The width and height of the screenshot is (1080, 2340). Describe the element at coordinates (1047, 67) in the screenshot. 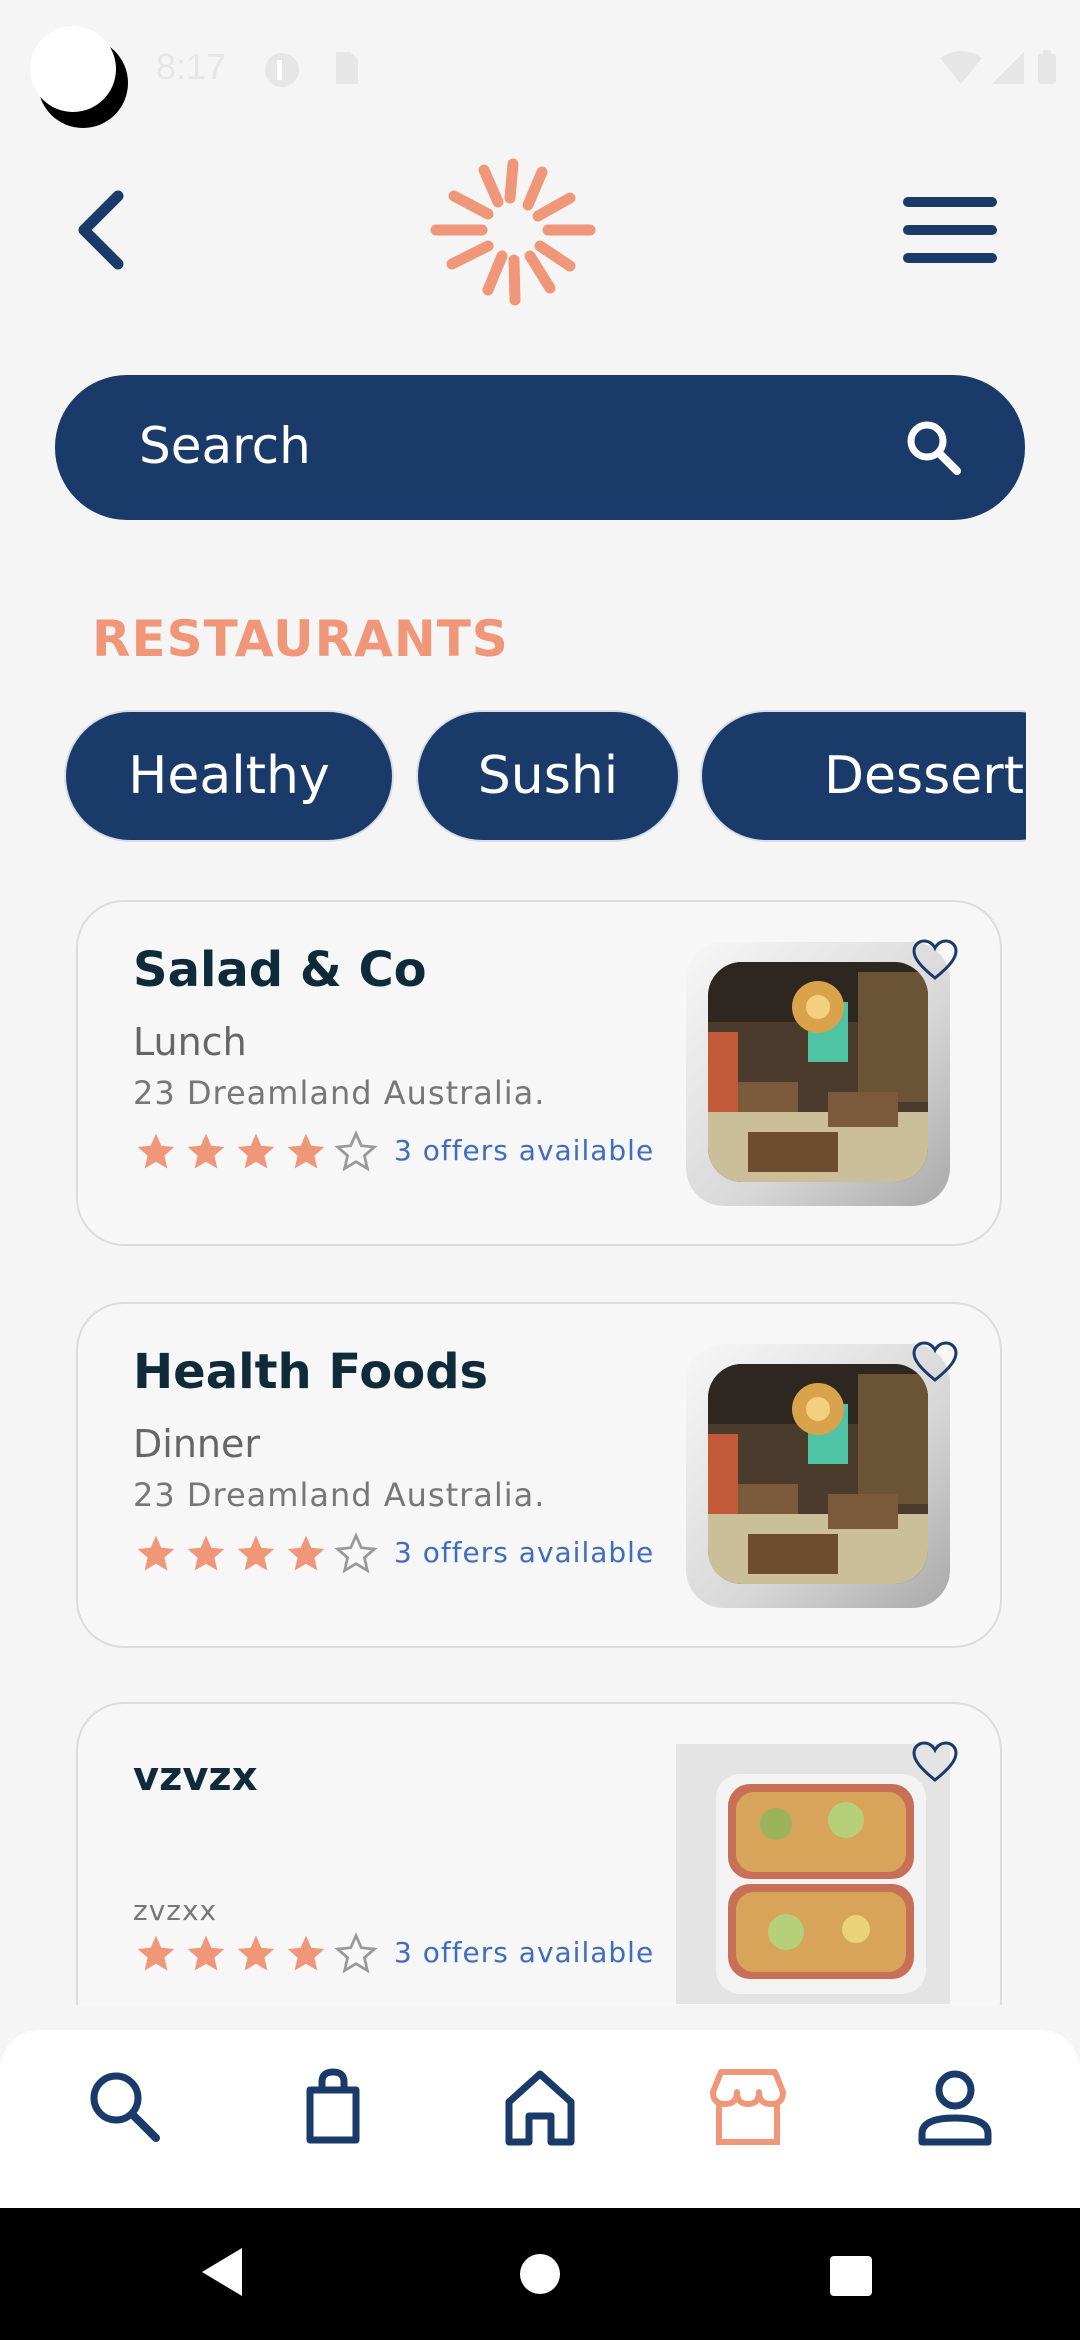

I see `battery-icon` at that location.